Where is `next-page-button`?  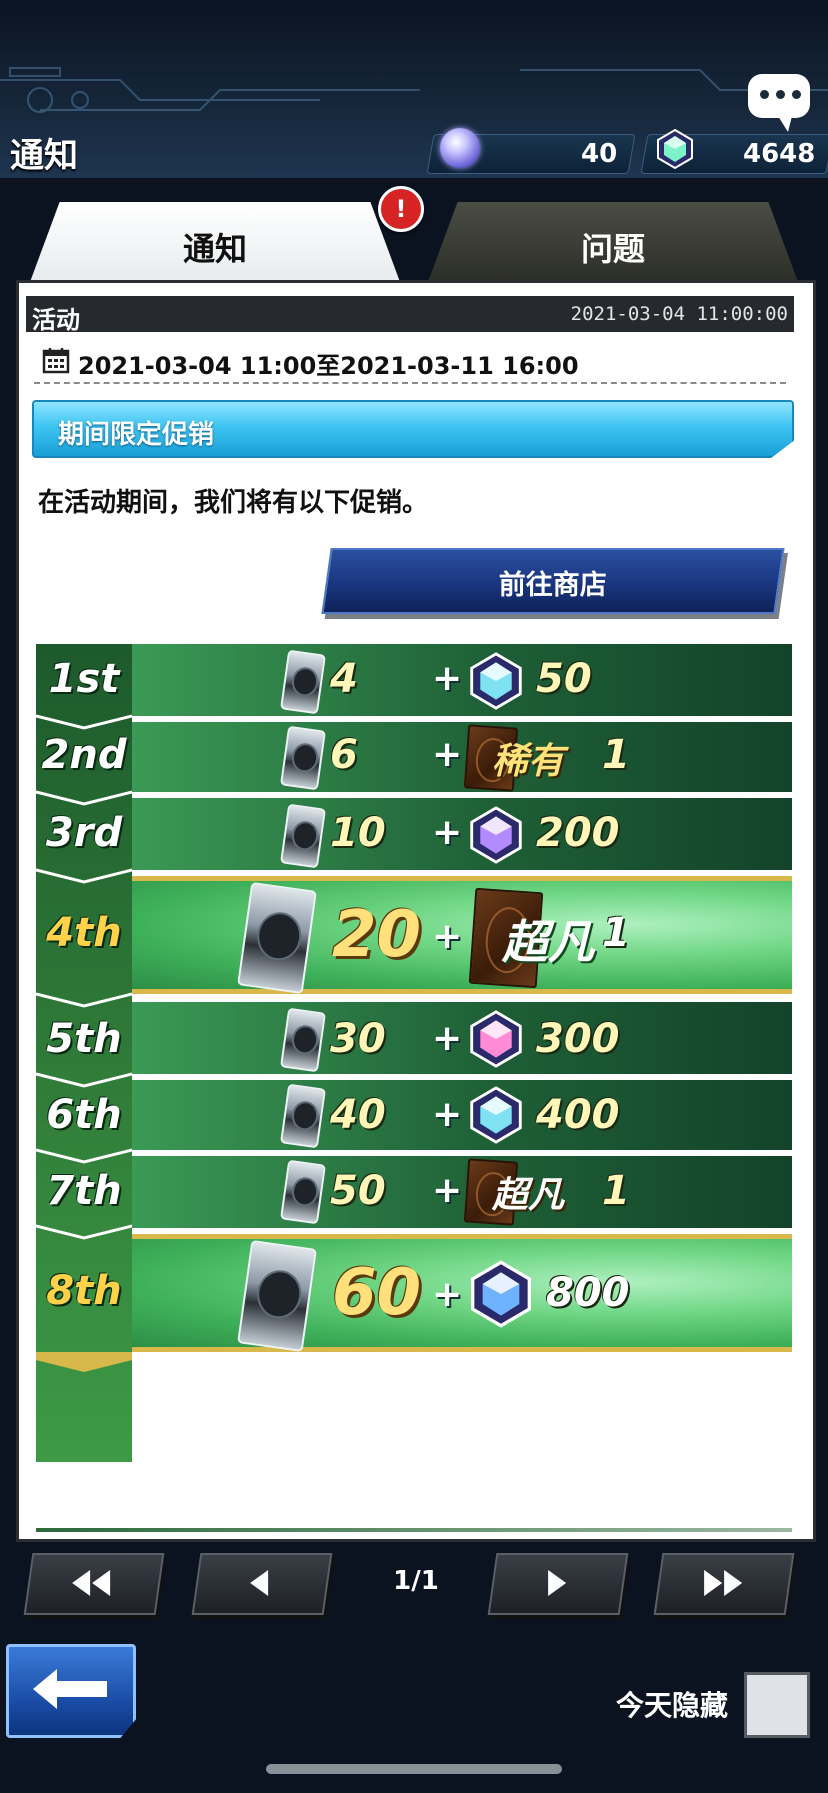
next-page-button is located at coordinates (558, 1584).